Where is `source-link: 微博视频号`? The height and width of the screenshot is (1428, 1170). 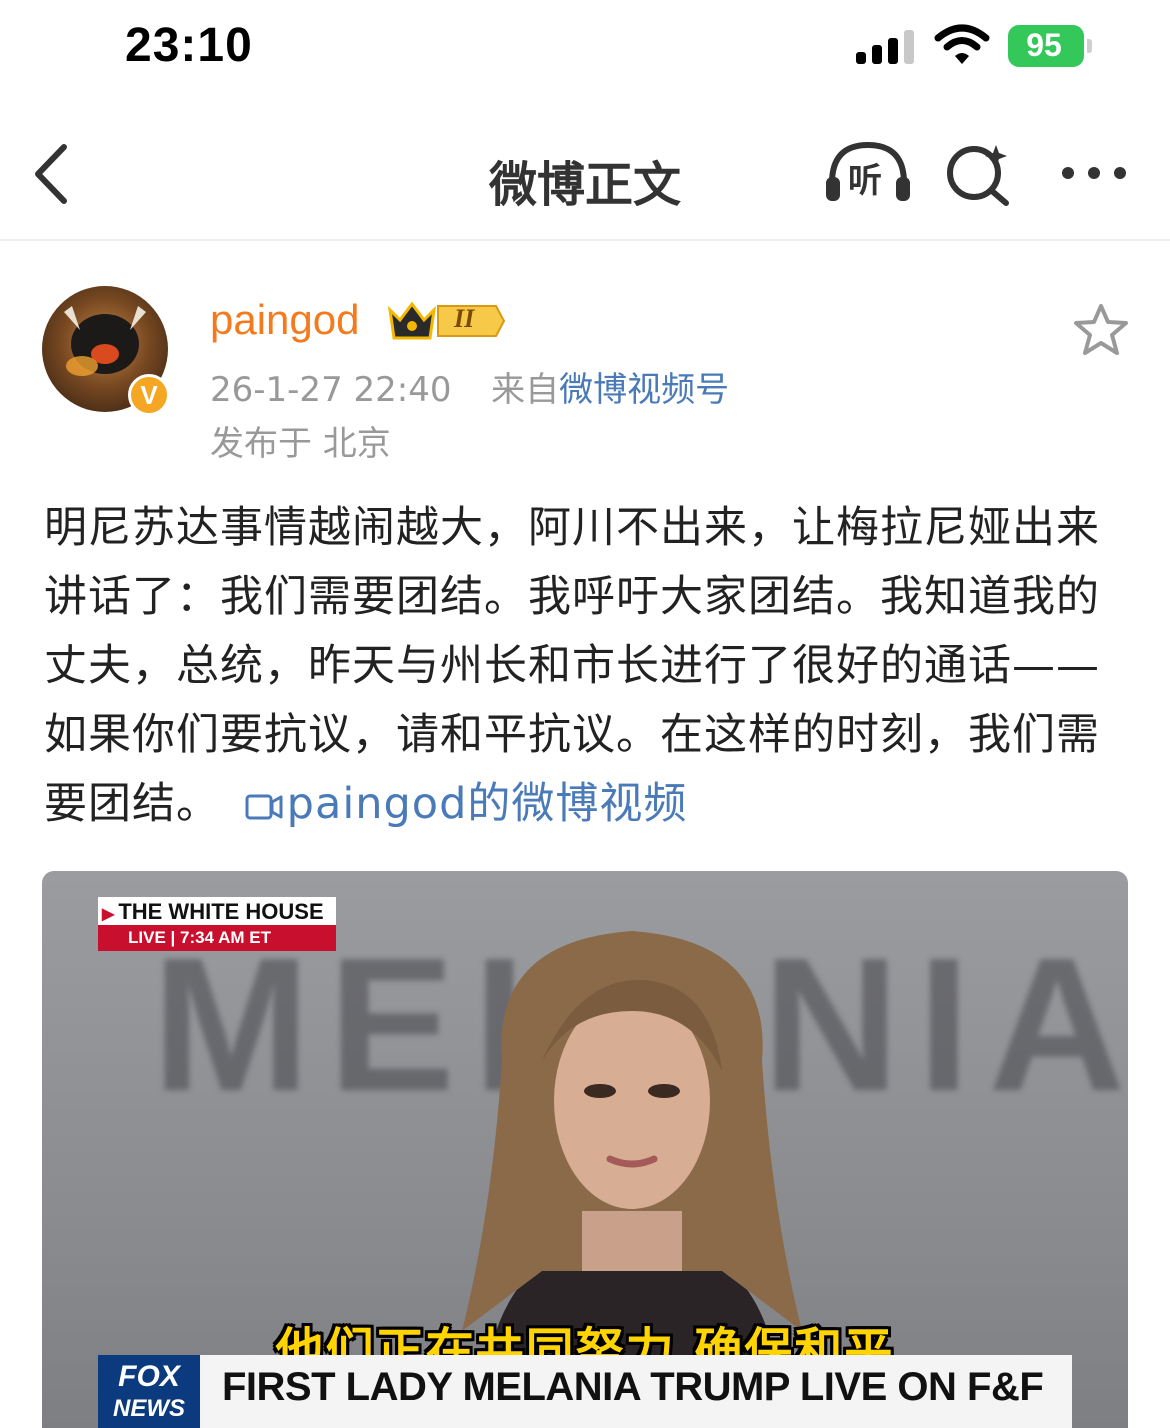 source-link: 微博视频号 is located at coordinates (644, 390).